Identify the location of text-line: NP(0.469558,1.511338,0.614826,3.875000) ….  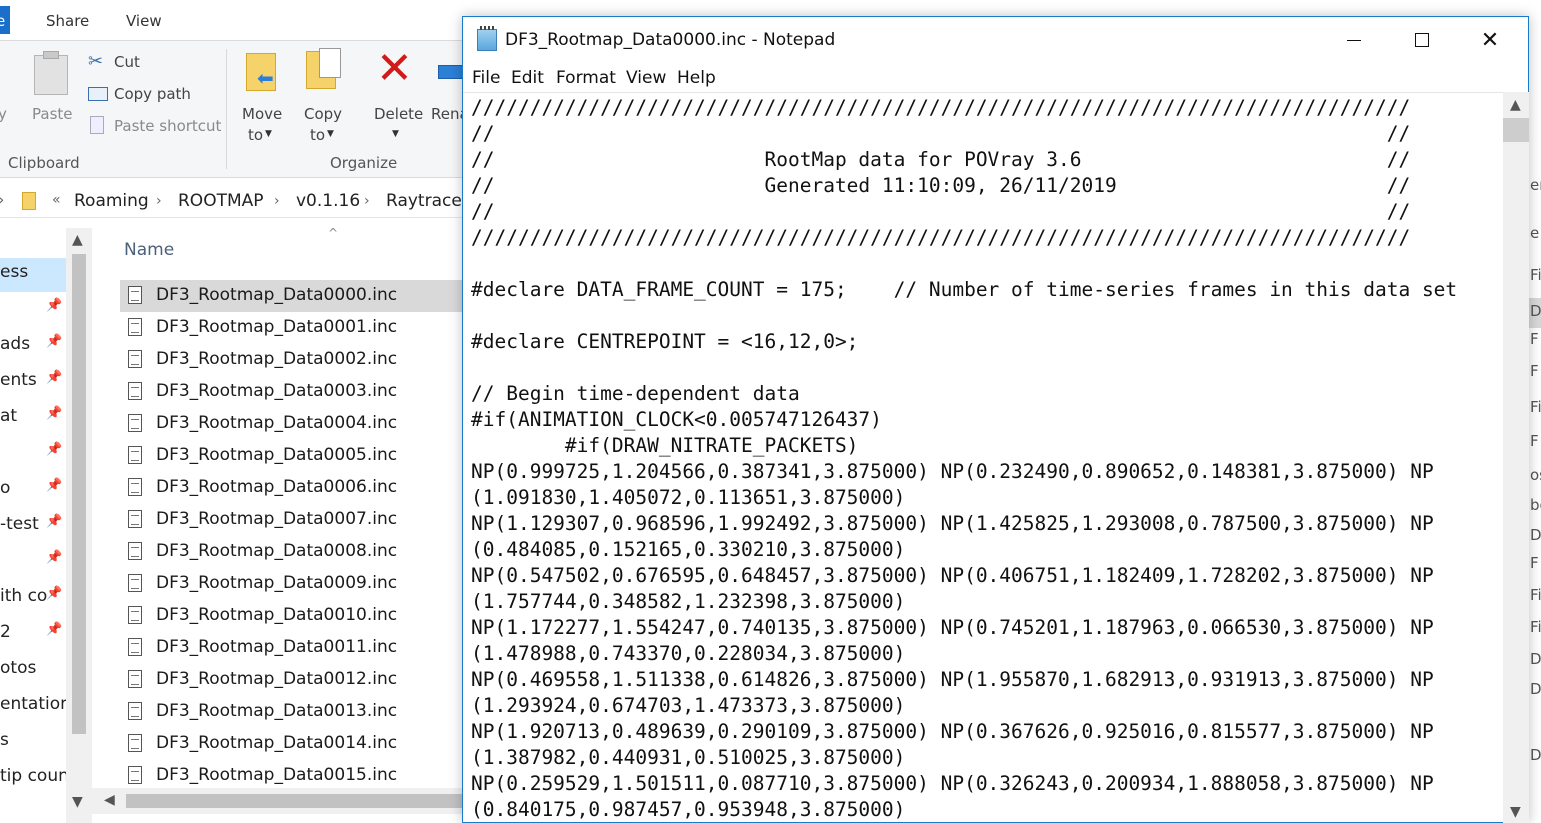
(952, 679).